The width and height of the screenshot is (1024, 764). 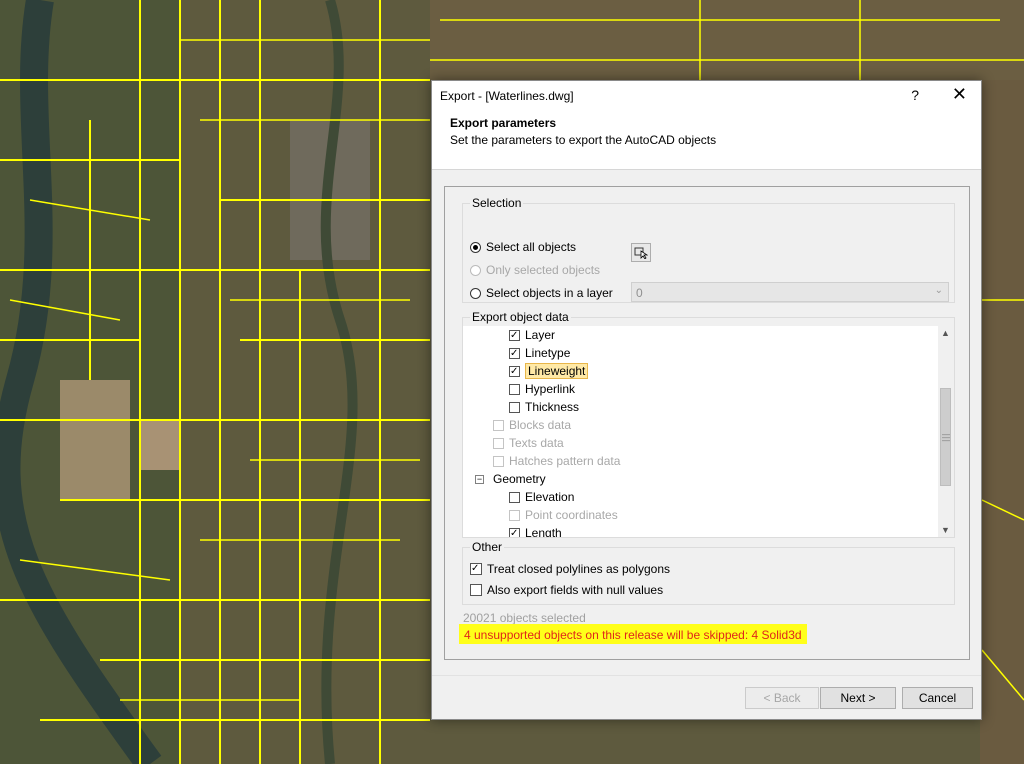 I want to click on treat-closed-polylines-option: Treat closed polylines as polygons, so click(x=570, y=569).